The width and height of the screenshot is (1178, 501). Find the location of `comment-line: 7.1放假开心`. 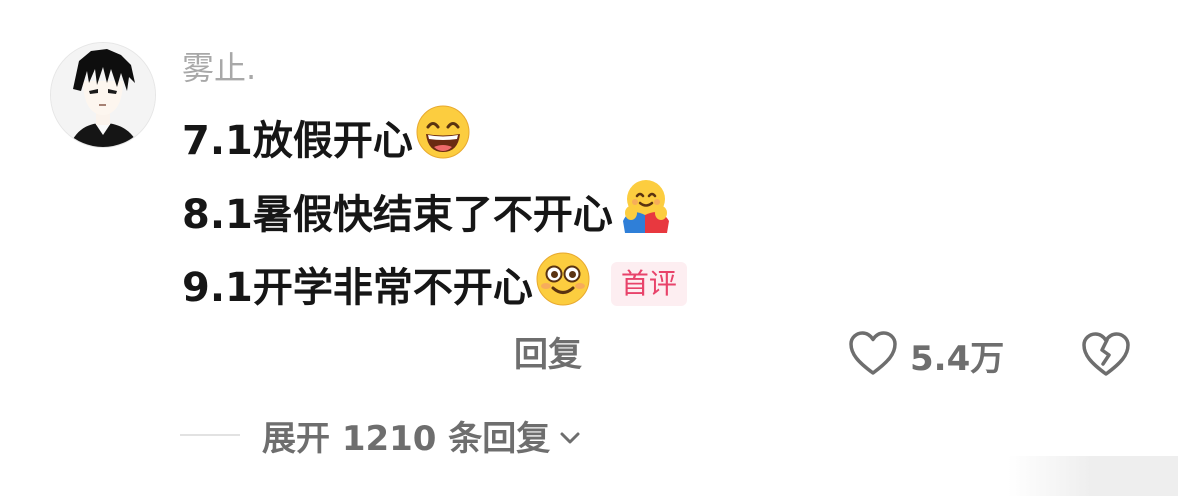

comment-line: 7.1放假开心 is located at coordinates (326, 137).